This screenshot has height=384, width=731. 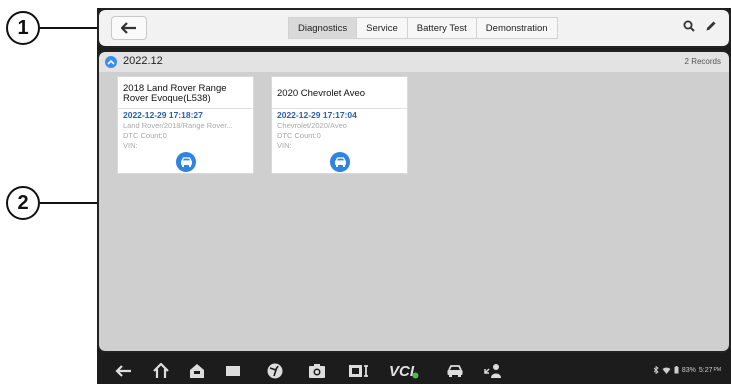 I want to click on tab-demonstration: Demonstration, so click(x=516, y=28).